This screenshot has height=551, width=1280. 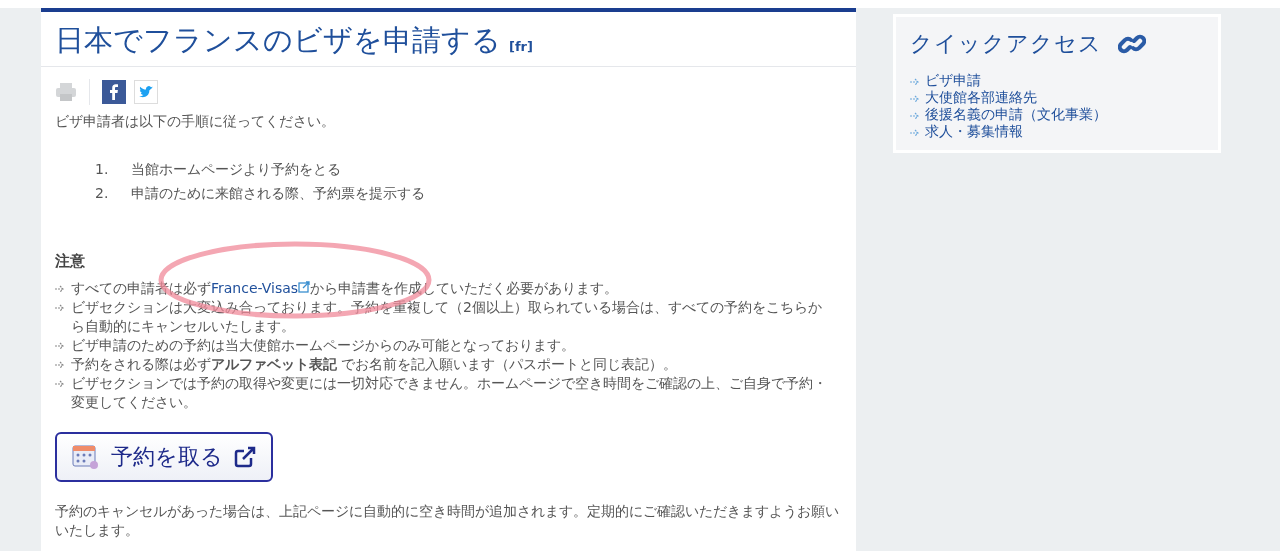 I want to click on step-text: 当館ホームページより予約をとる, so click(x=236, y=169).